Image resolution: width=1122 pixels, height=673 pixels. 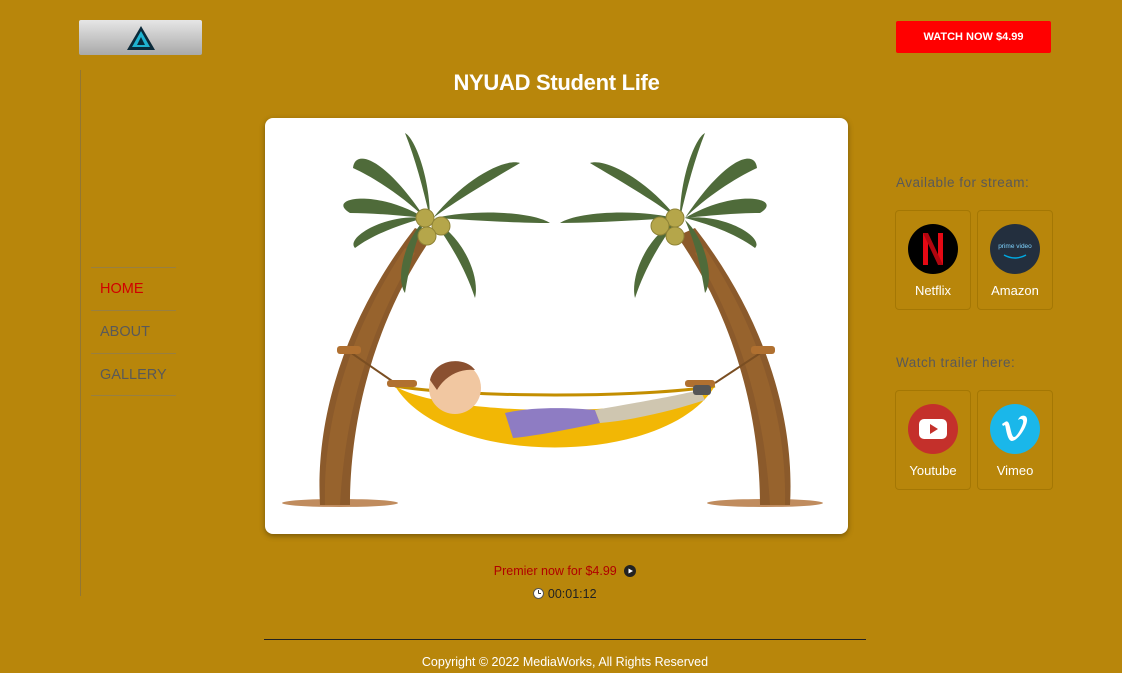 I want to click on netflix-card: Netflix, so click(x=933, y=260).